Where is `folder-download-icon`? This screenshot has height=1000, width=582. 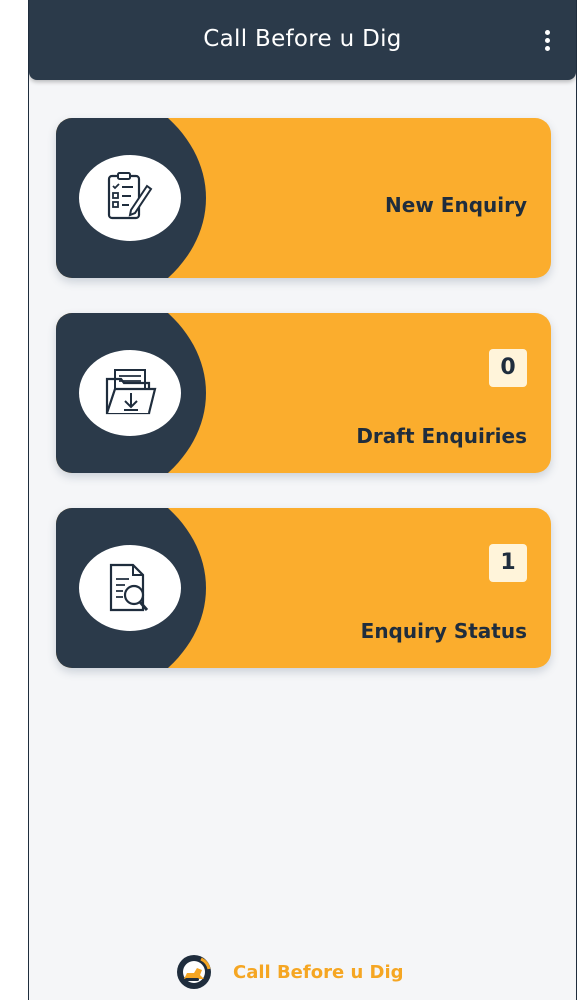
folder-download-icon is located at coordinates (131, 392).